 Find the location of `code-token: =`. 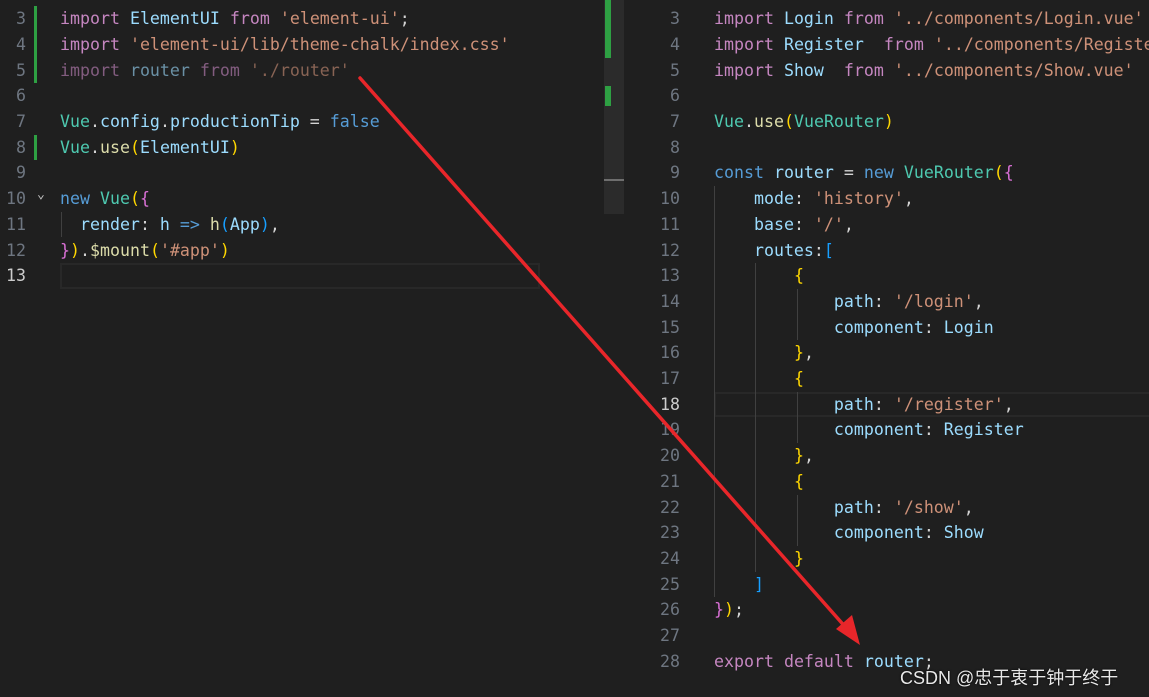

code-token: = is located at coordinates (848, 173).